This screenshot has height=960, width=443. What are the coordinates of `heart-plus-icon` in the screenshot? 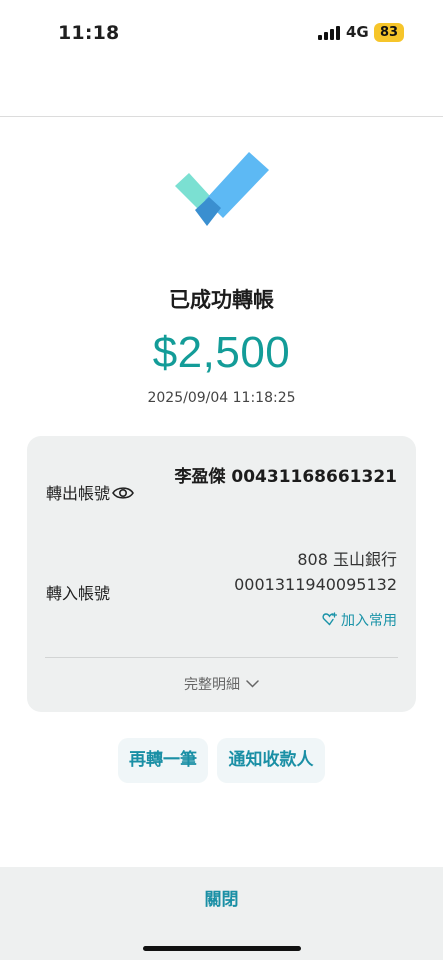 It's located at (331, 620).